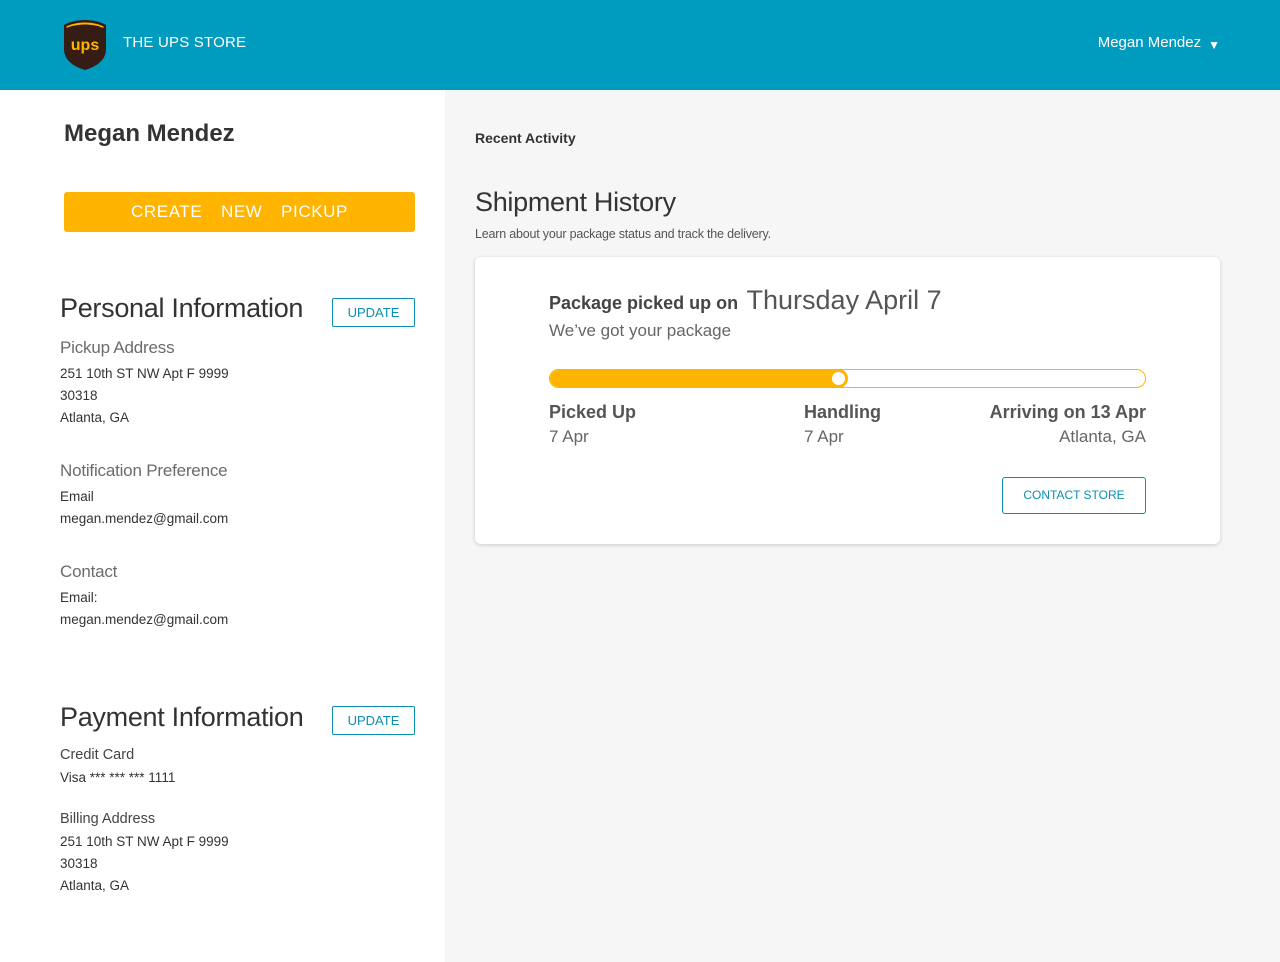  I want to click on progress-marker, so click(839, 378).